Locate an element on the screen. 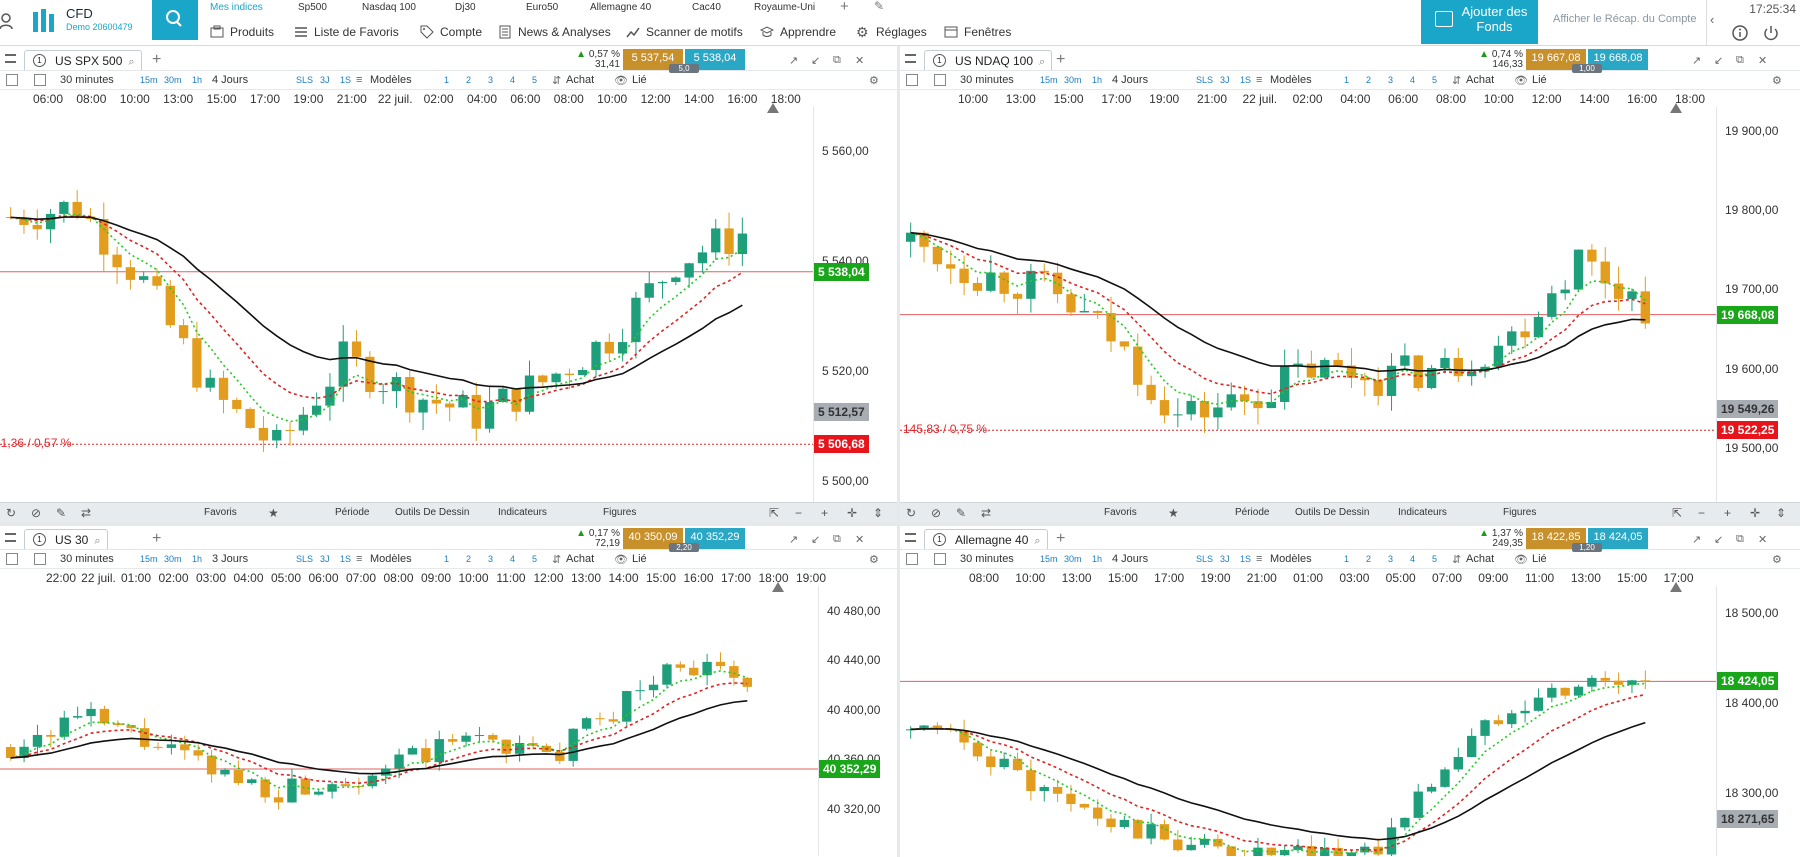 Image resolution: width=1800 pixels, height=857 pixels. menu-fenetres: Fenêtres is located at coordinates (977, 32).